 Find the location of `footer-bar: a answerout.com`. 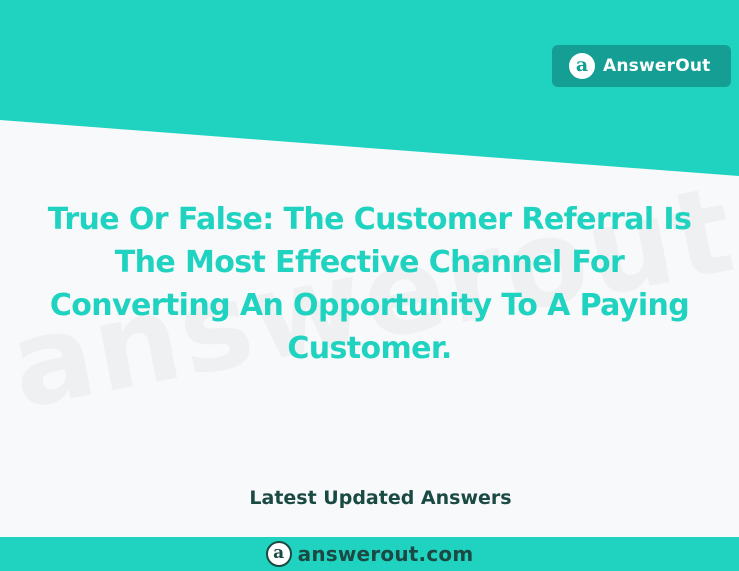

footer-bar: a answerout.com is located at coordinates (369, 554).